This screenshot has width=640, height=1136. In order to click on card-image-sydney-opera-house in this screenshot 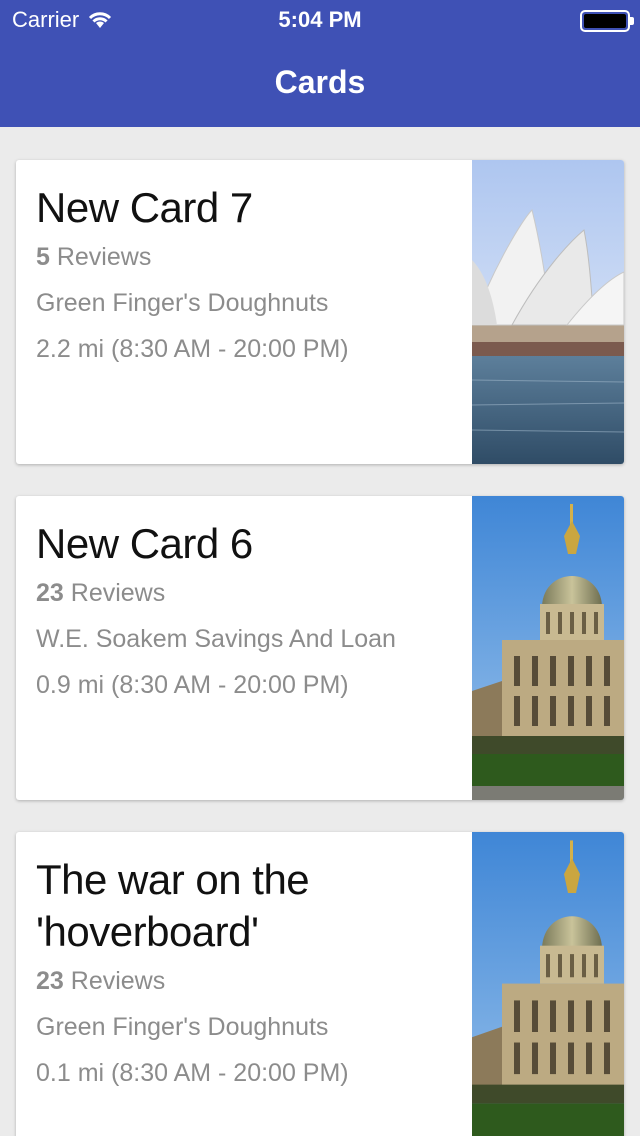, I will do `click(548, 312)`.